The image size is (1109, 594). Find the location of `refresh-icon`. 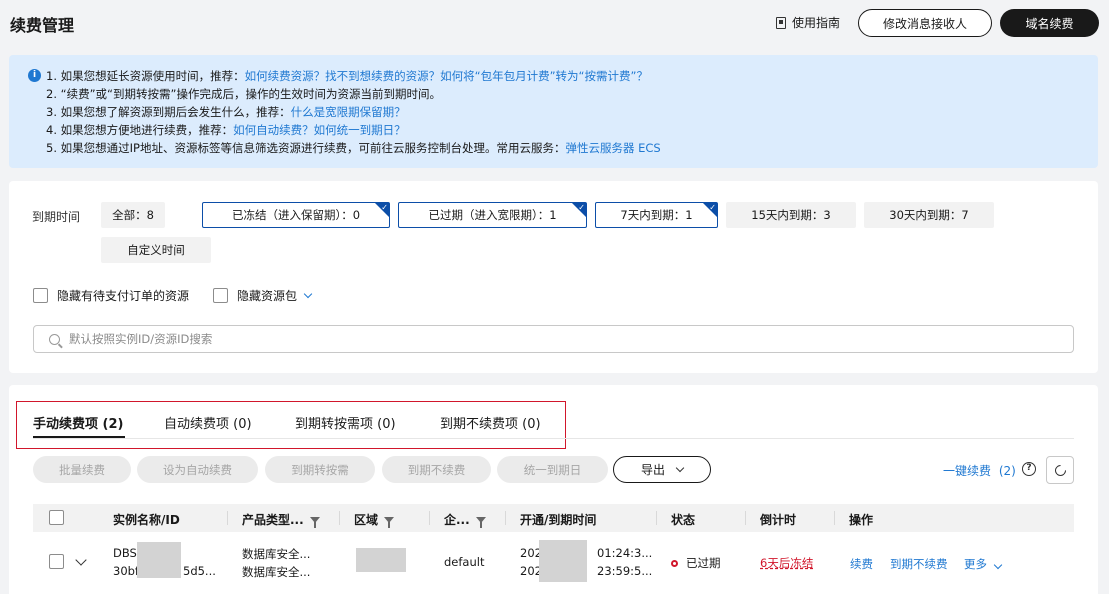

refresh-icon is located at coordinates (1060, 470).